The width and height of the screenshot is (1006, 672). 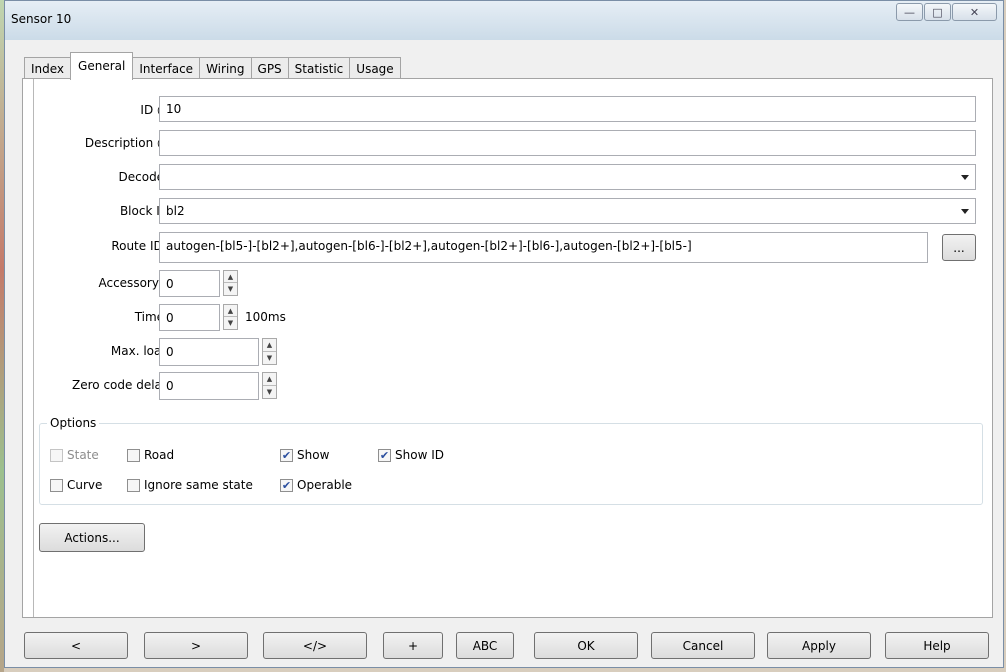 I want to click on cancel-button: Cancel, so click(x=703, y=645).